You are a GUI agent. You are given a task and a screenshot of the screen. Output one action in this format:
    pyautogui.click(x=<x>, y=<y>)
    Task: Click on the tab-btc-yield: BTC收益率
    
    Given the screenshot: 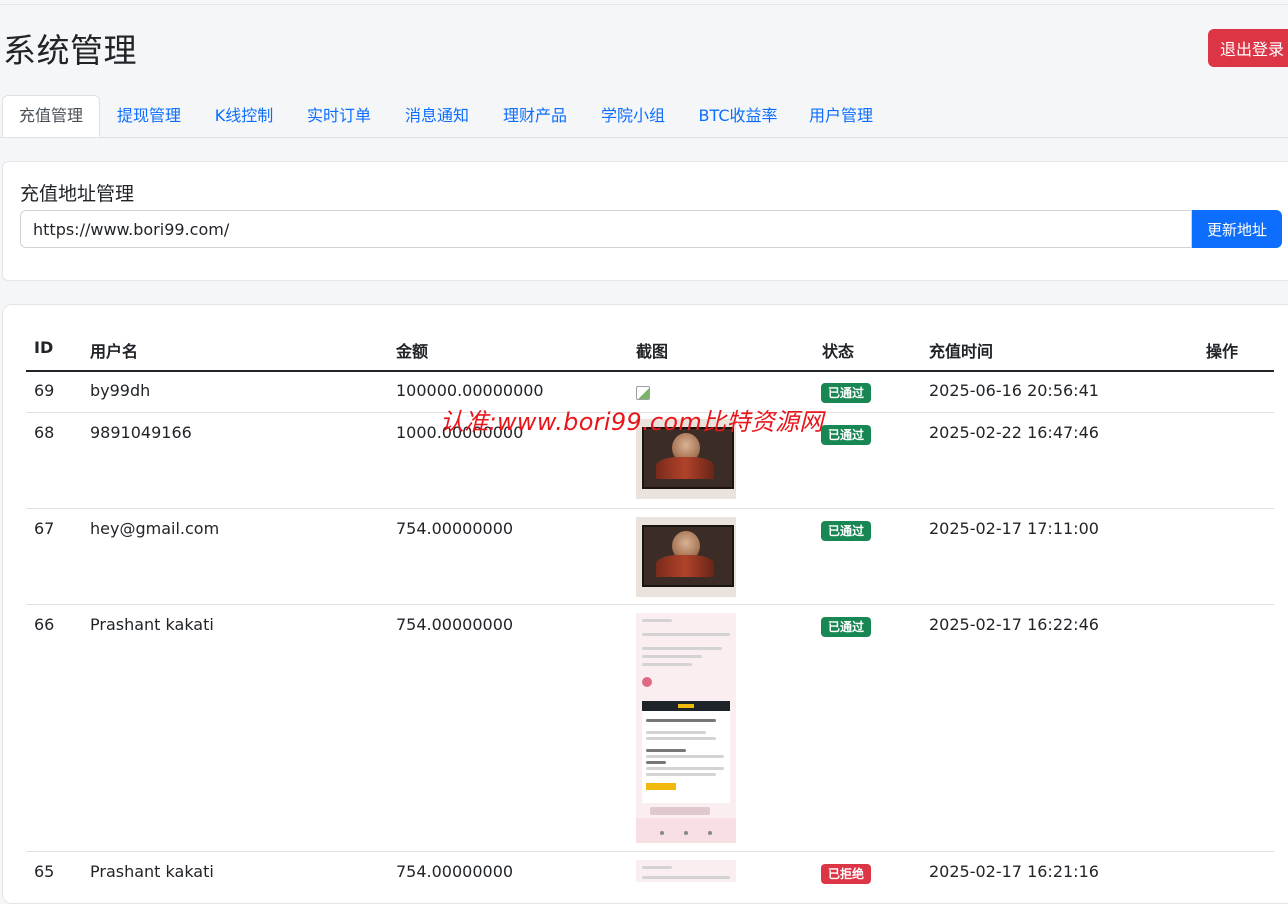 What is the action you would take?
    pyautogui.click(x=738, y=116)
    